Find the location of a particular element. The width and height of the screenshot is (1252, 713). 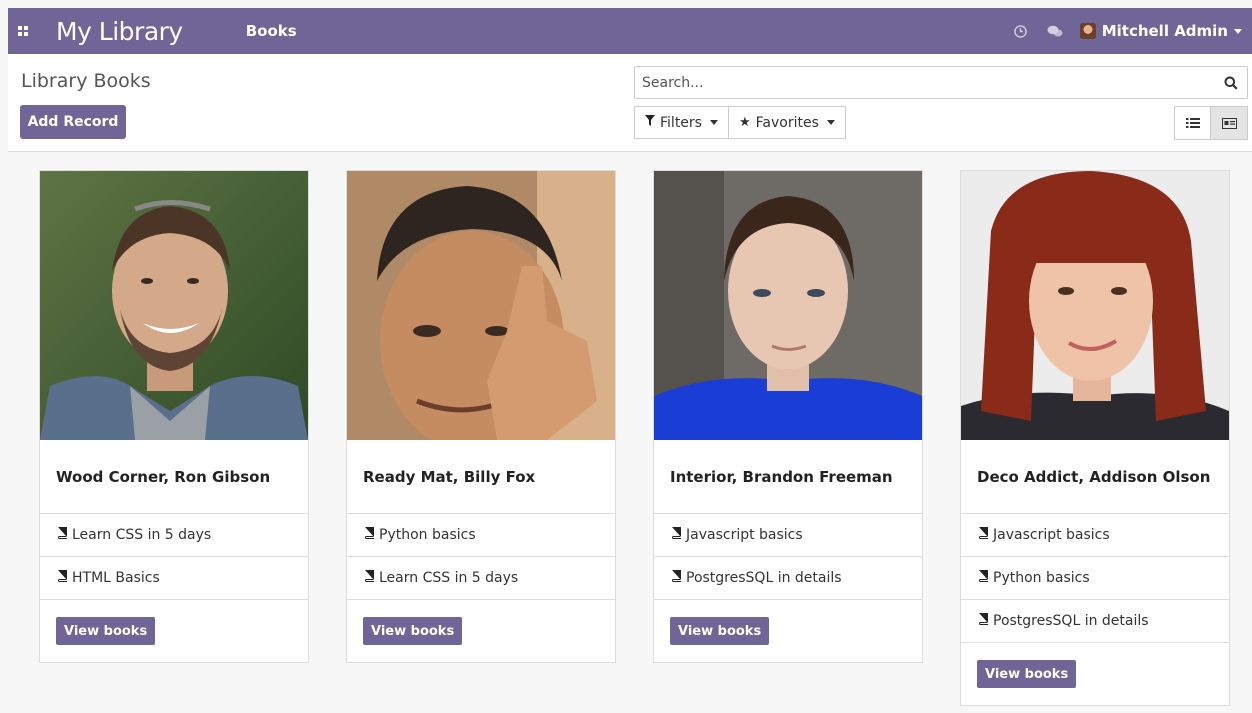

app-brand: My Library is located at coordinates (119, 31).